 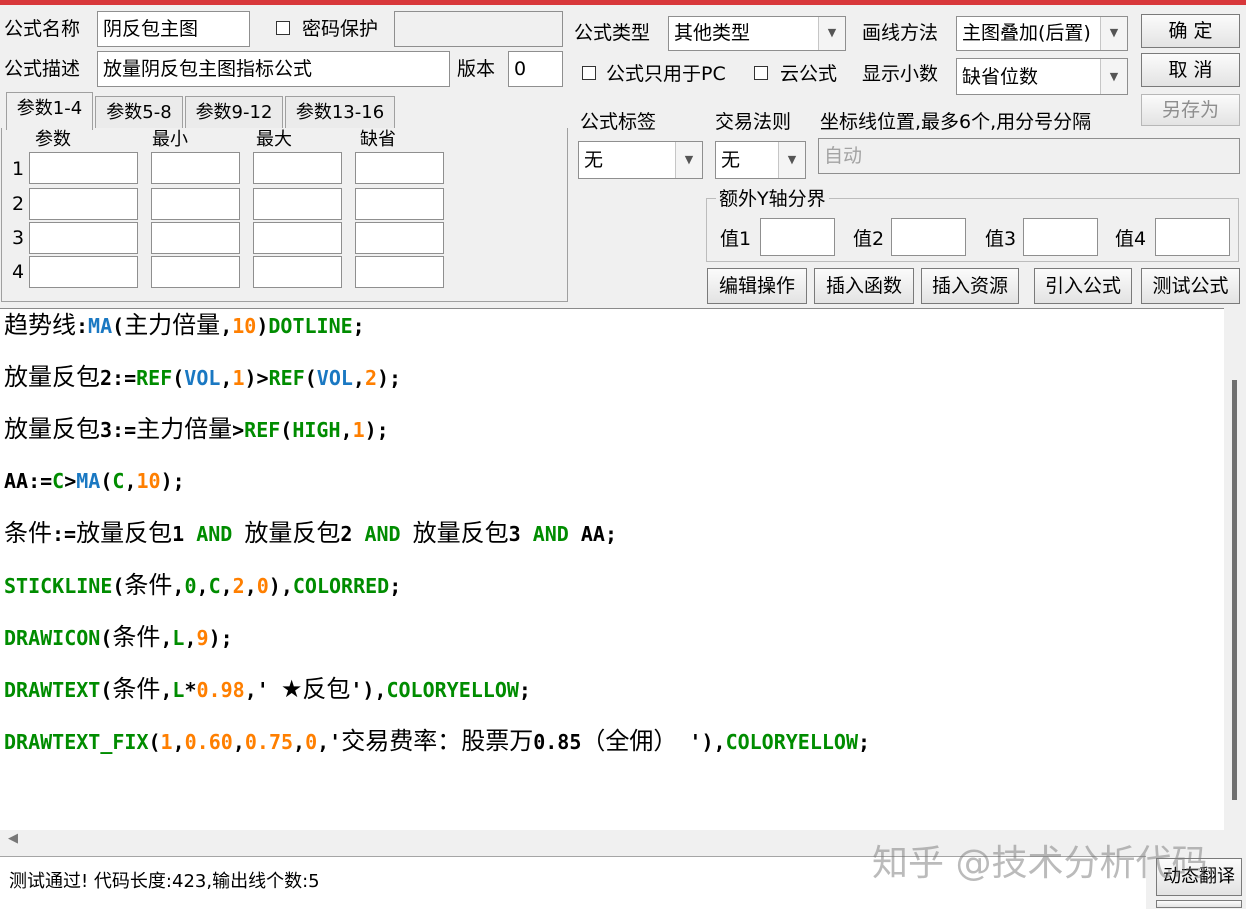 I want to click on y-value-2-input, so click(x=928, y=237).